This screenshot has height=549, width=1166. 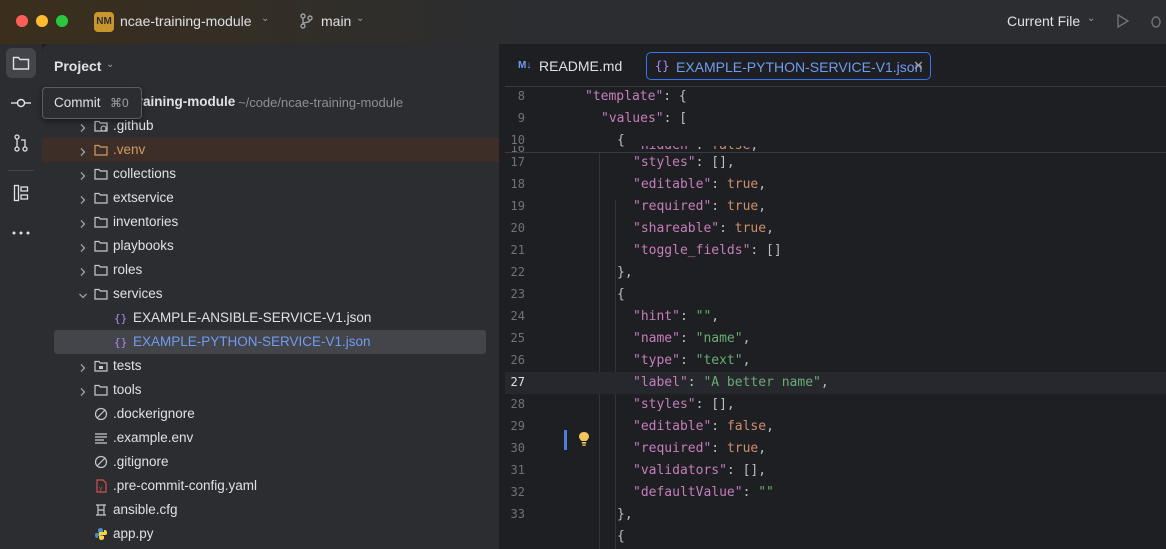 I want to click on line-number: 9, so click(x=521, y=118).